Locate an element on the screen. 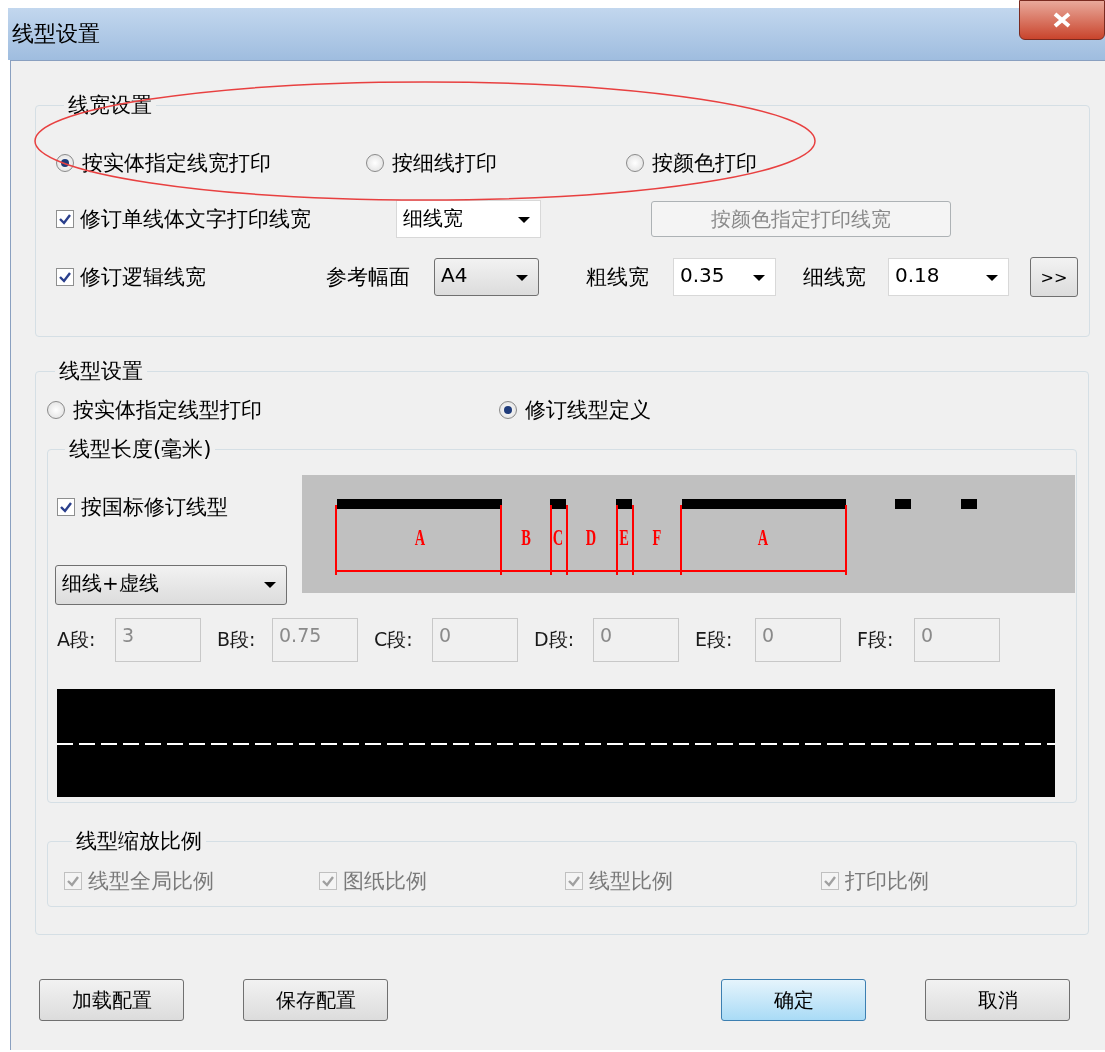  segment-label: B段: is located at coordinates (237, 639).